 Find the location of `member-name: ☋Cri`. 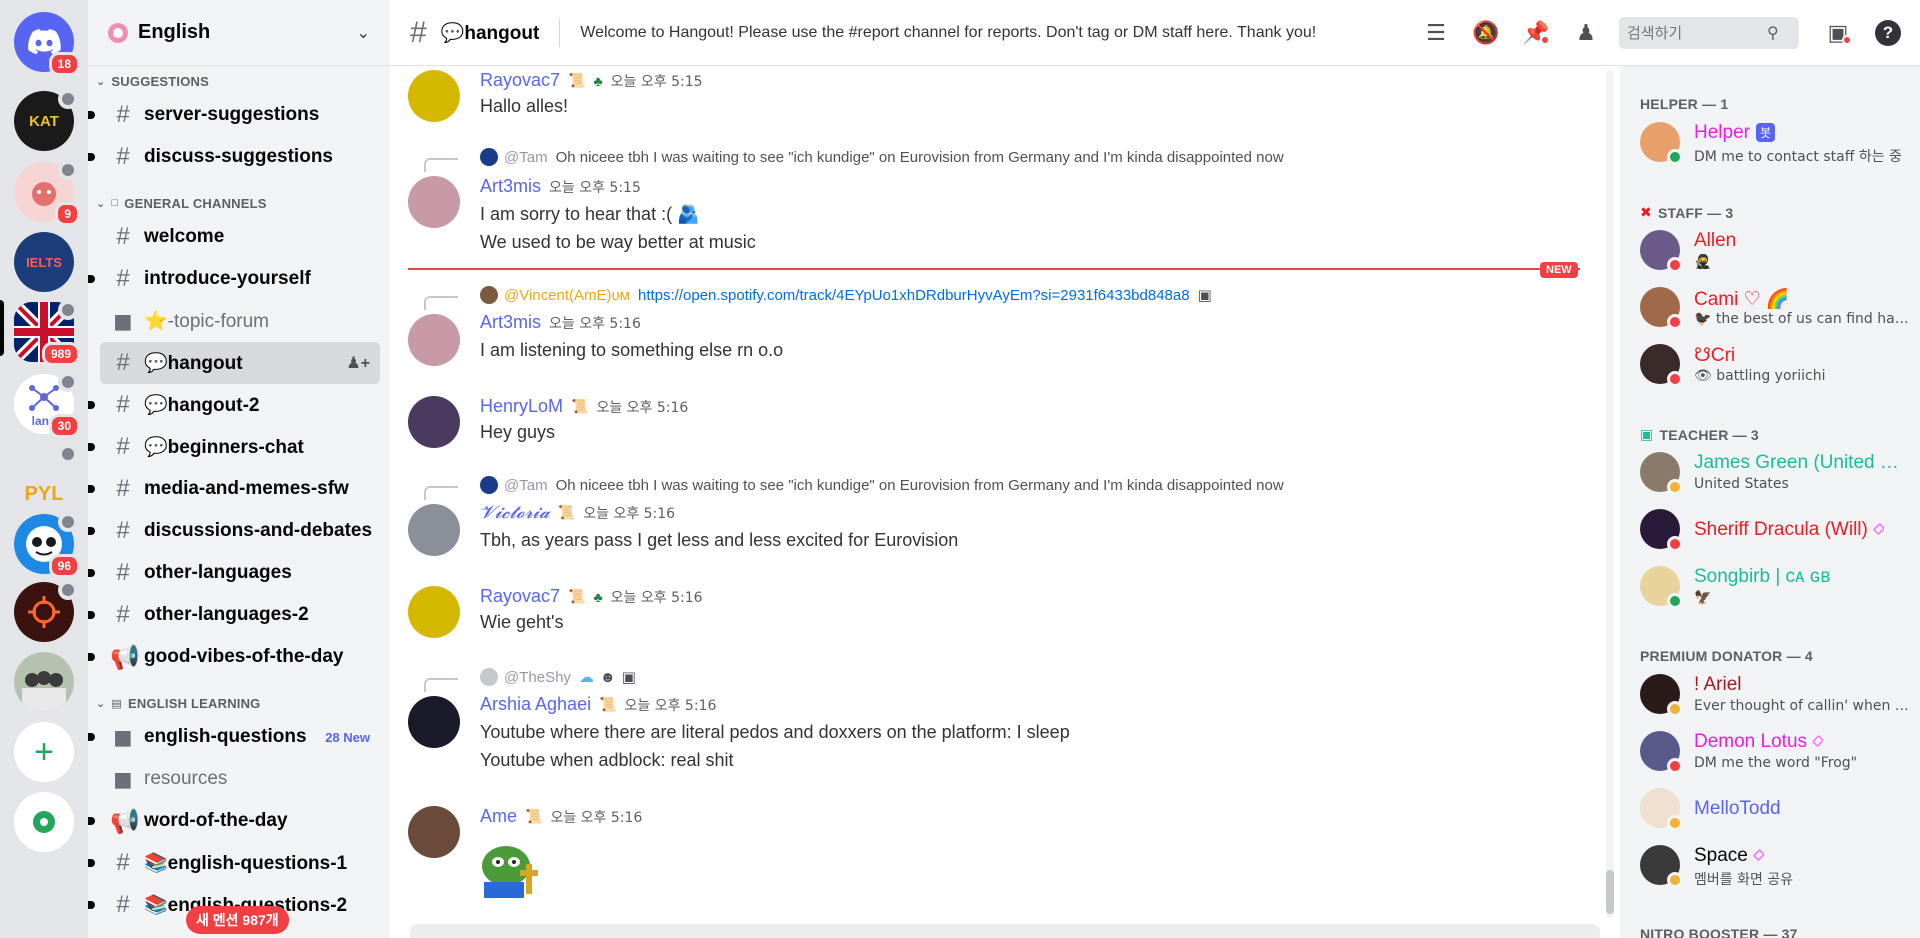

member-name: ☋Cri is located at coordinates (1715, 355).